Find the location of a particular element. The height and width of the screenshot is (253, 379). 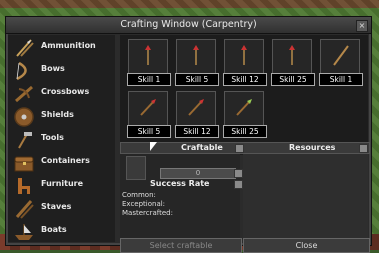

quantity-increase-button is located at coordinates (238, 173).